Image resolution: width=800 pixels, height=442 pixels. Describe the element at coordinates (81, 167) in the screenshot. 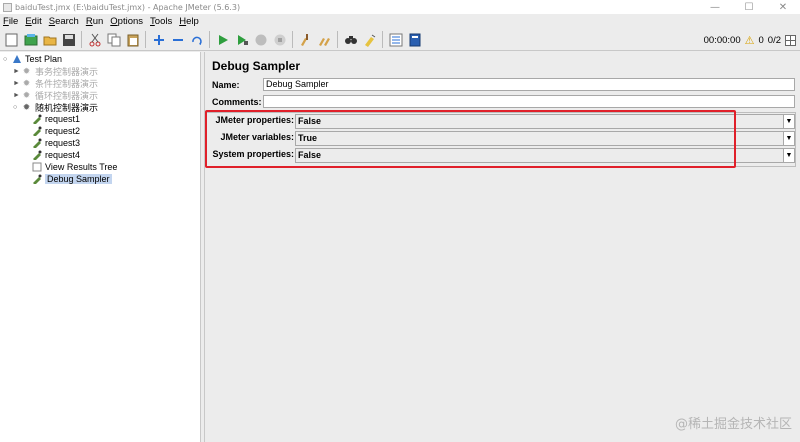

I see `tree-label: View Results Tree` at that location.